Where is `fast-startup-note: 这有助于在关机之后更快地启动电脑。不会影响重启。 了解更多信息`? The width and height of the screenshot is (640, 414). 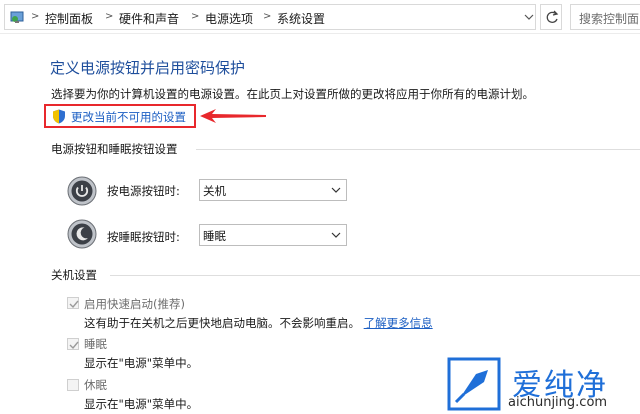 fast-startup-note: 这有助于在关机之后更快地启动电脑。不会影响重启。 了解更多信息 is located at coordinates (258, 323).